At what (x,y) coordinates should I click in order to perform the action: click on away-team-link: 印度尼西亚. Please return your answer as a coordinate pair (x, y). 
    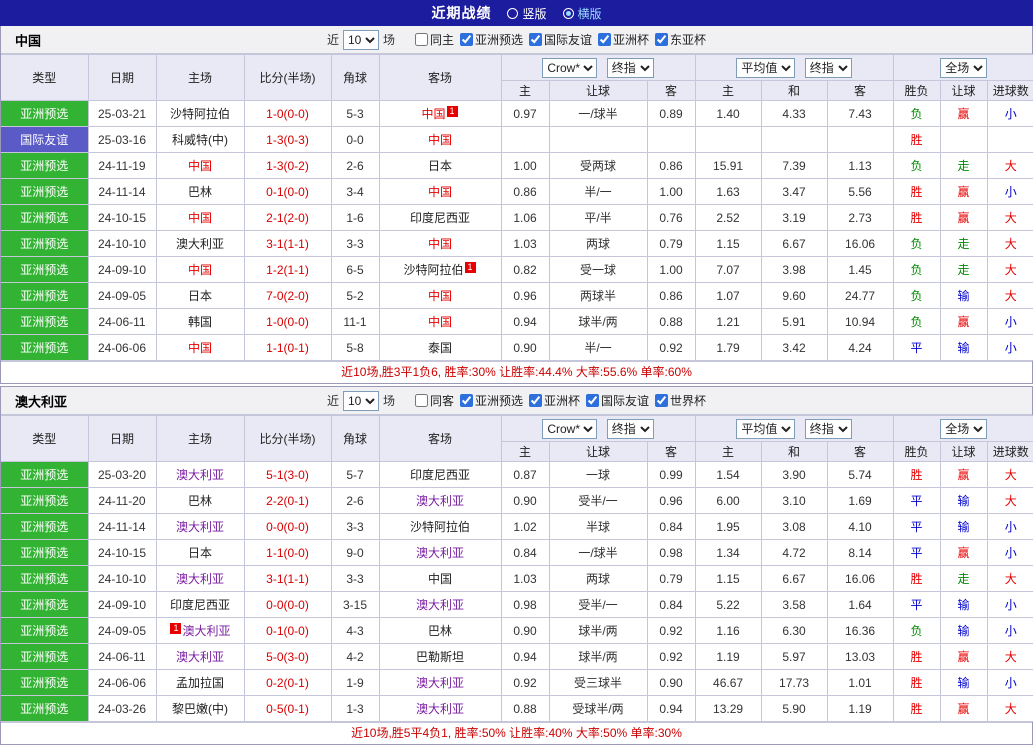
    Looking at the image, I should click on (440, 218).